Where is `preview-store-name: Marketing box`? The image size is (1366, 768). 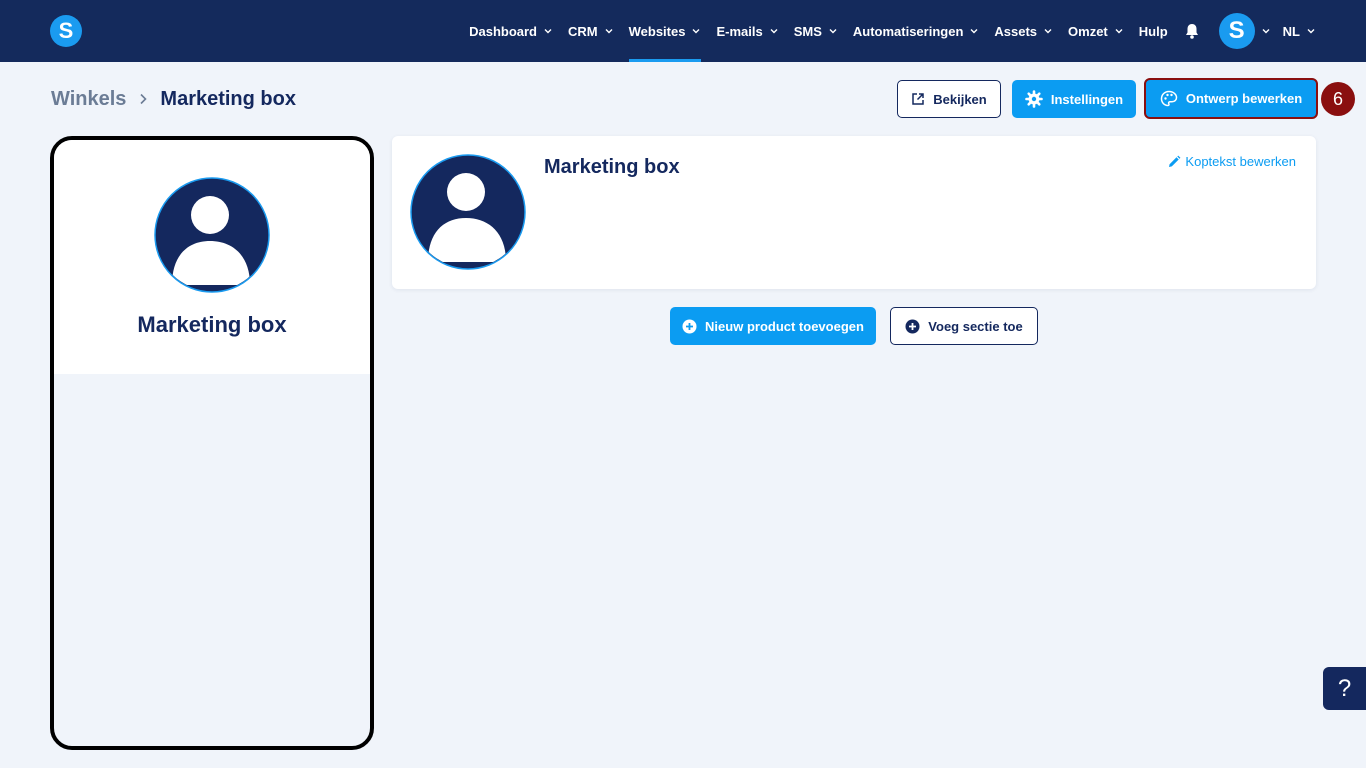
preview-store-name: Marketing box is located at coordinates (212, 324).